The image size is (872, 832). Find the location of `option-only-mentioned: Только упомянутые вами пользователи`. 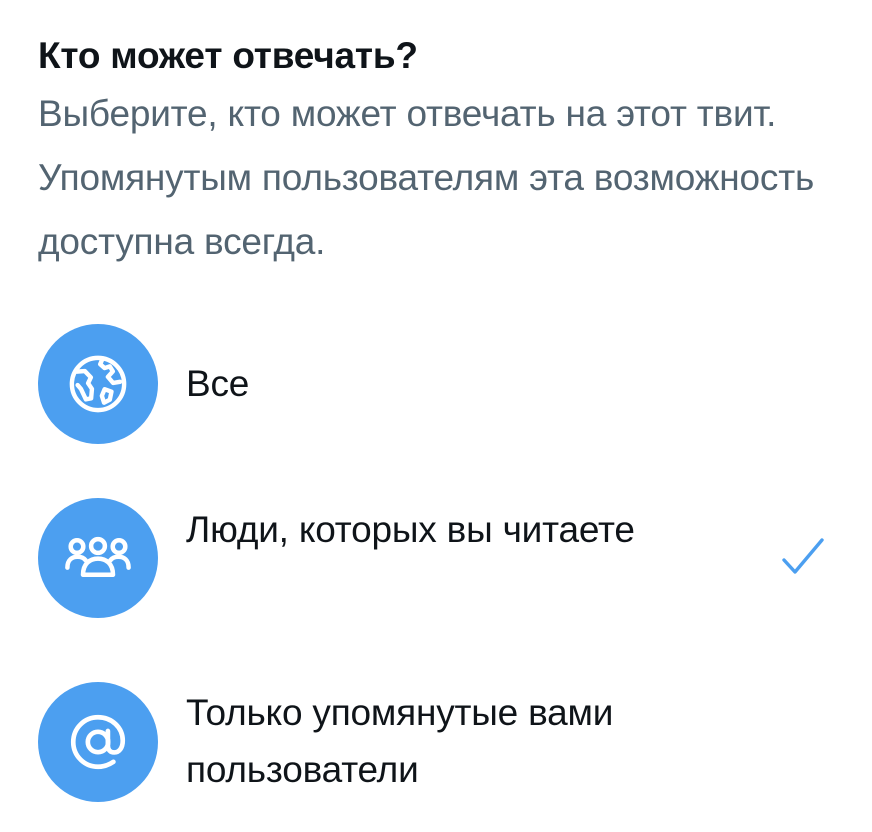

option-only-mentioned: Только упомянутые вами пользователи is located at coordinates (436, 742).